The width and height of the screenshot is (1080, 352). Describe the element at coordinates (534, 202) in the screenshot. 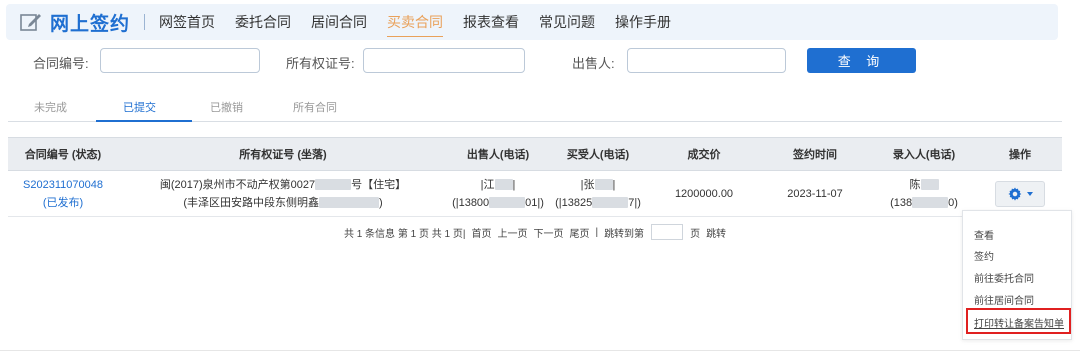

I see `seller-phone-end: 01|)` at that location.